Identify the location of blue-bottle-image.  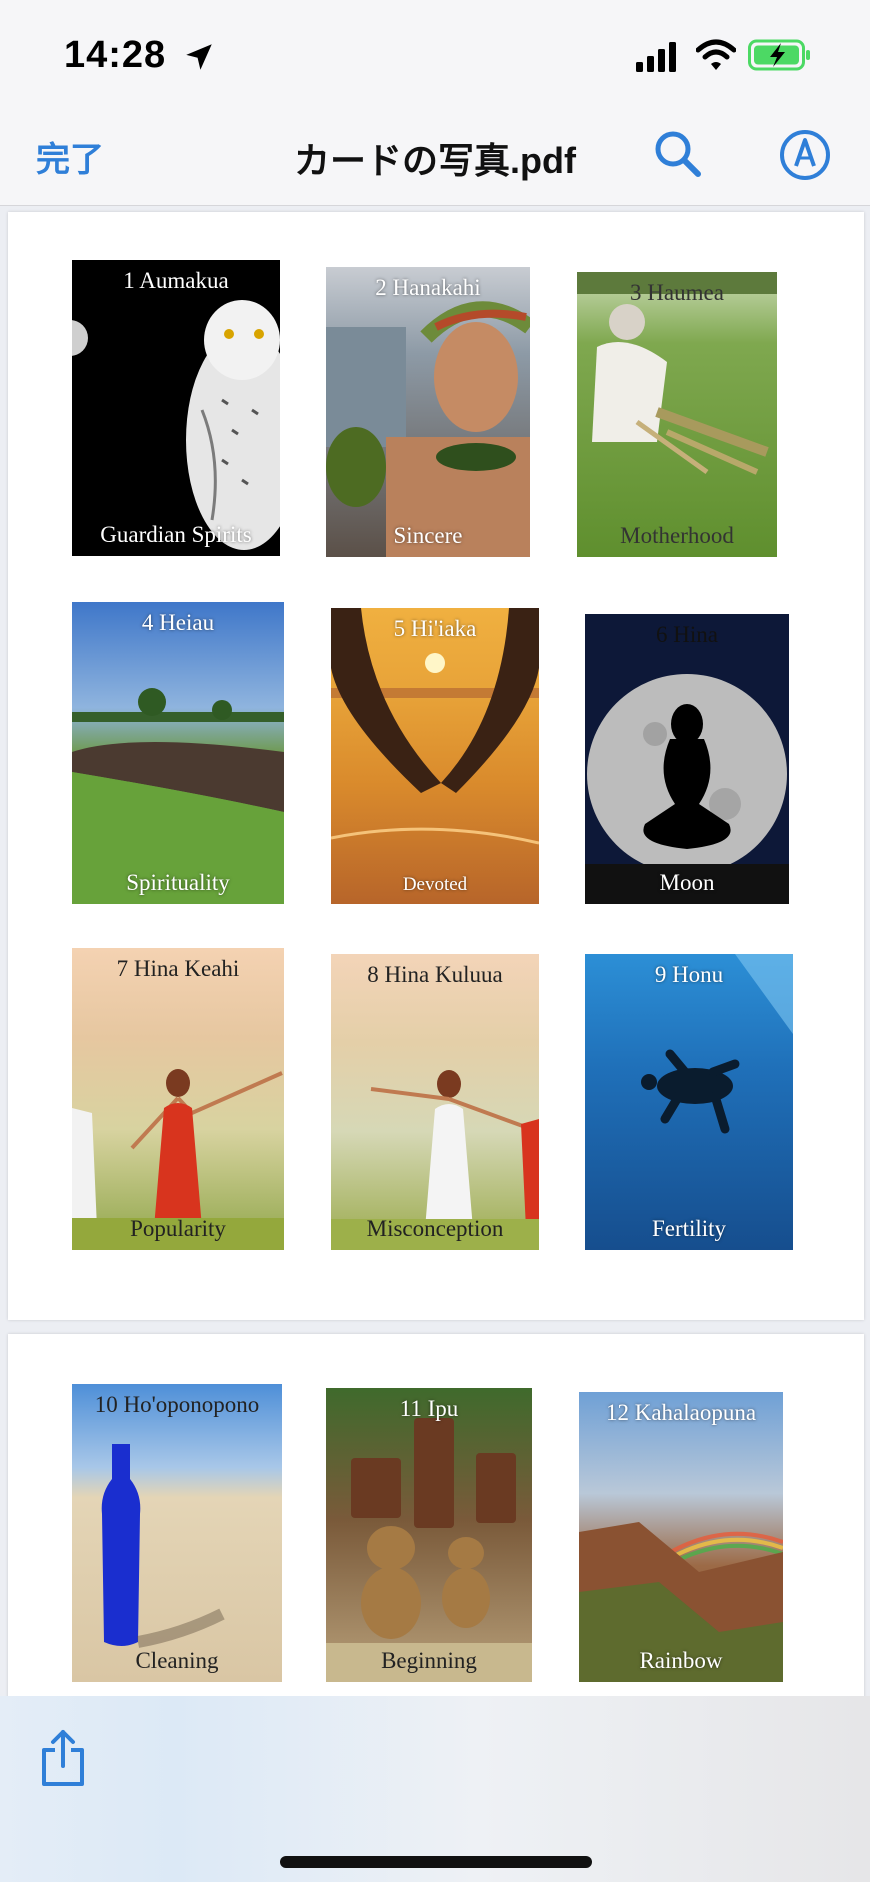
(163, 1546).